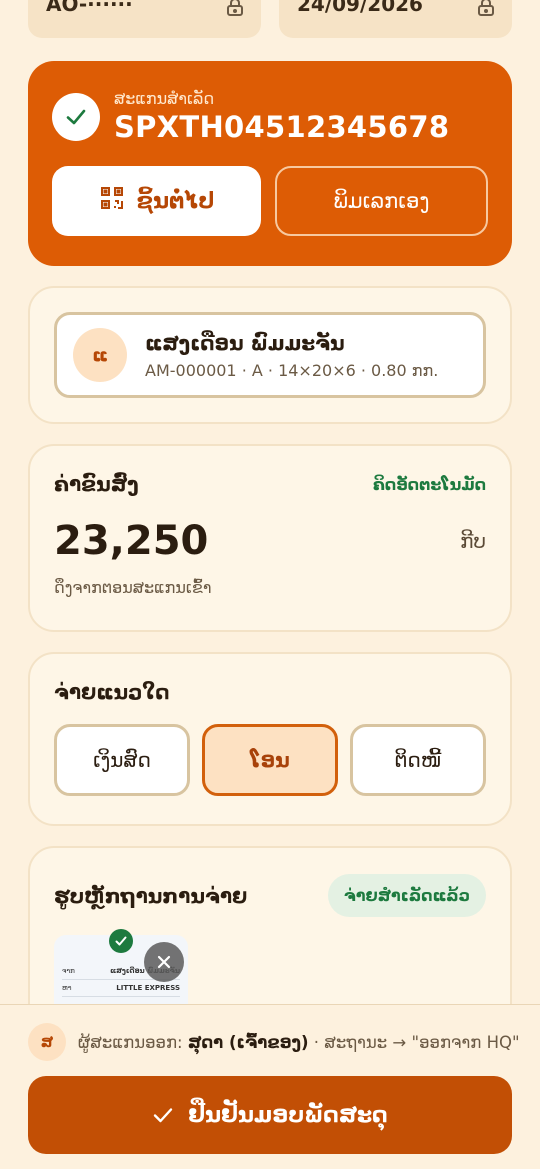  Describe the element at coordinates (122, 760) in the screenshot. I see `payment-option-cash: ເງິນສົດ` at that location.